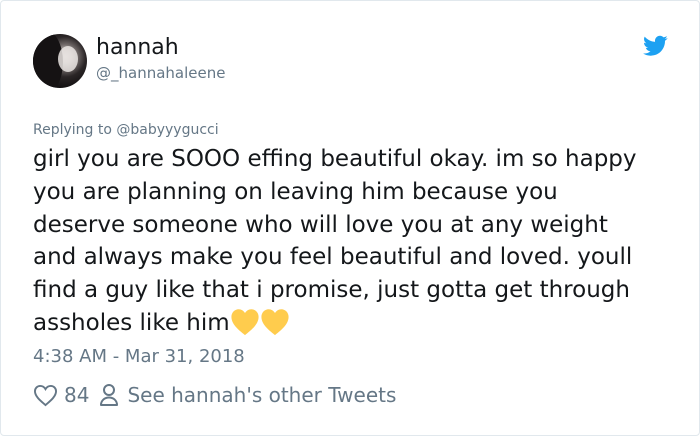 The image size is (700, 436). What do you see at coordinates (131, 322) in the screenshot?
I see `tweet-line: assholes like him` at bounding box center [131, 322].